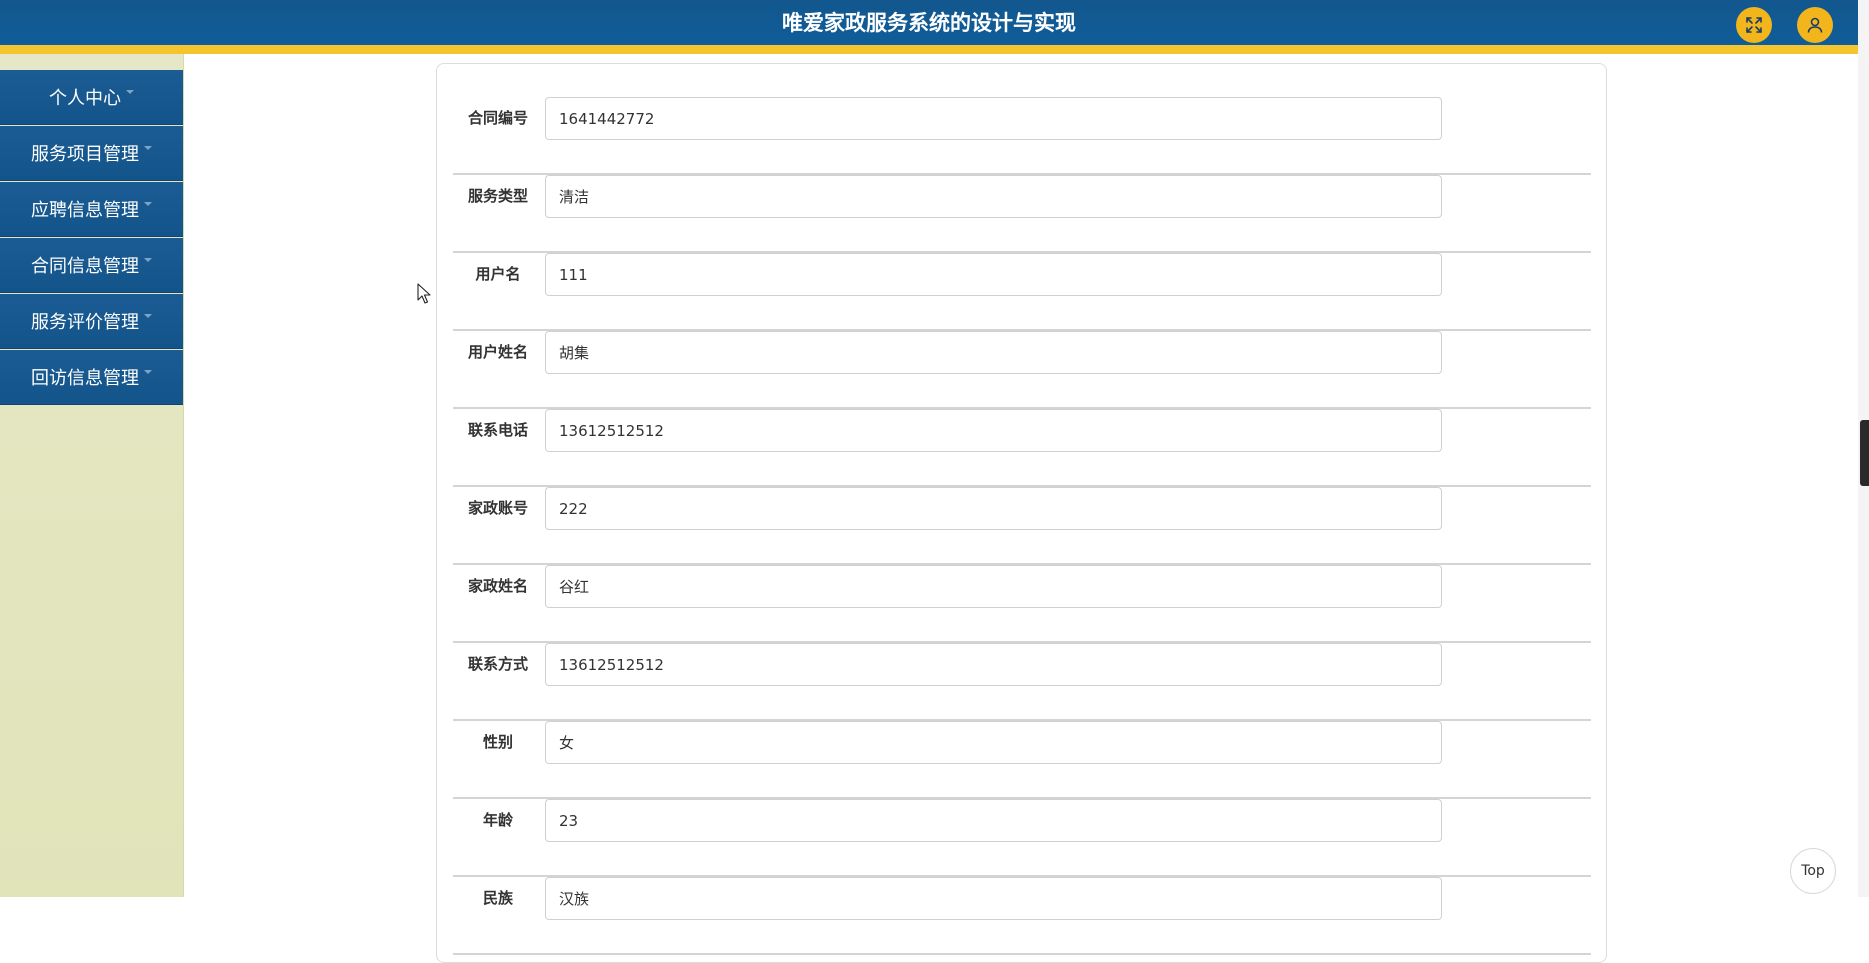 This screenshot has height=963, width=1869. I want to click on field-label: 家政姓名, so click(497, 586).